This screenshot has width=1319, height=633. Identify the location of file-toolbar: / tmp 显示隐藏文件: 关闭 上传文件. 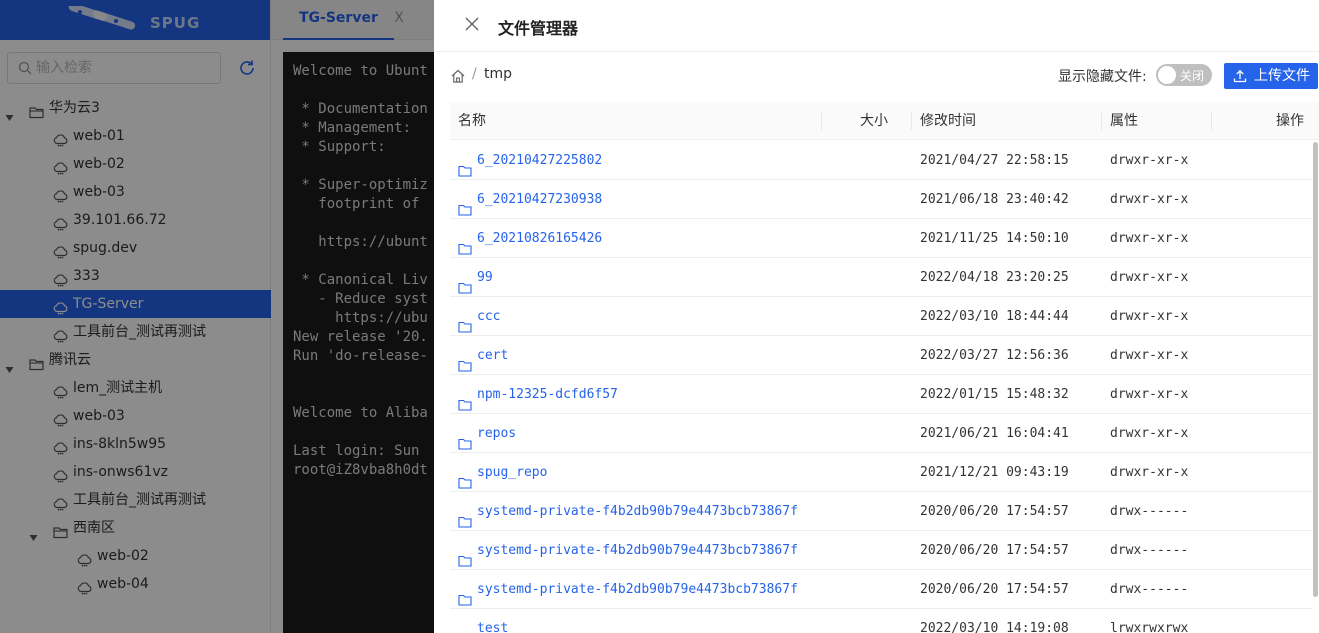
(884, 76).